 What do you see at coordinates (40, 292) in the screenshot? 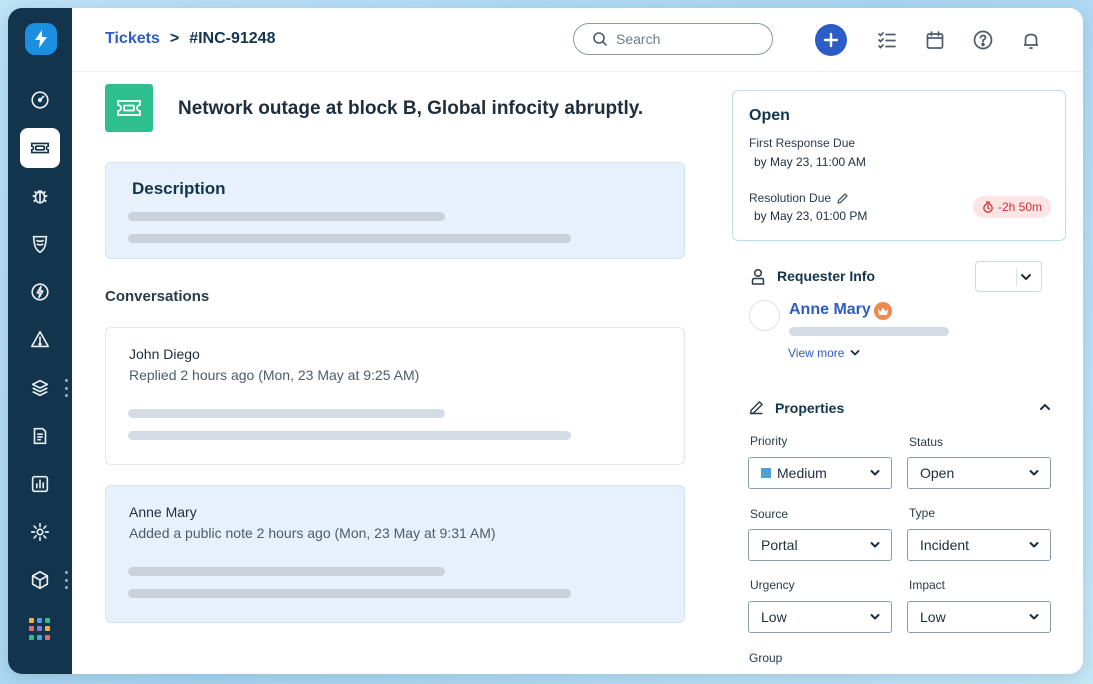
I see `releases-icon` at bounding box center [40, 292].